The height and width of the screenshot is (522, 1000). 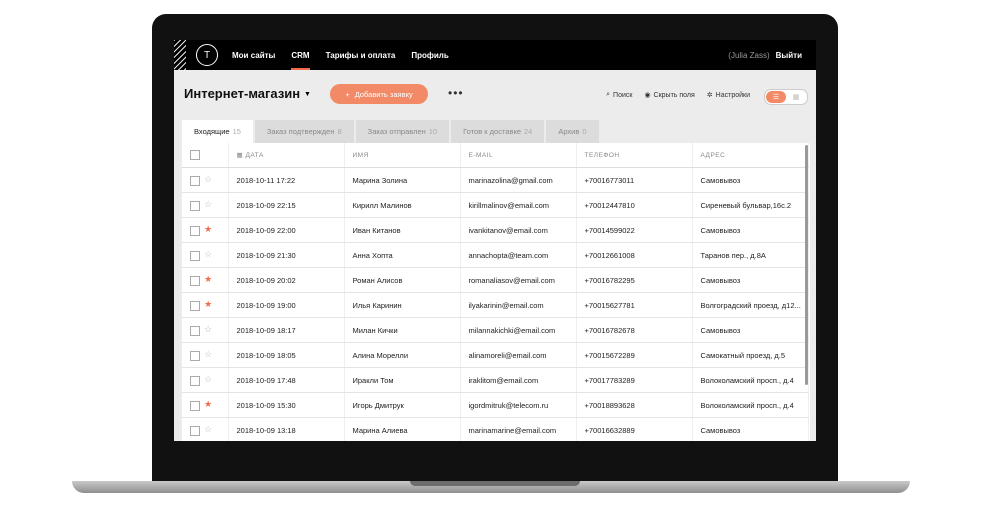 I want to click on tab-order-shipped: Заказ отправлен 10, so click(x=402, y=131).